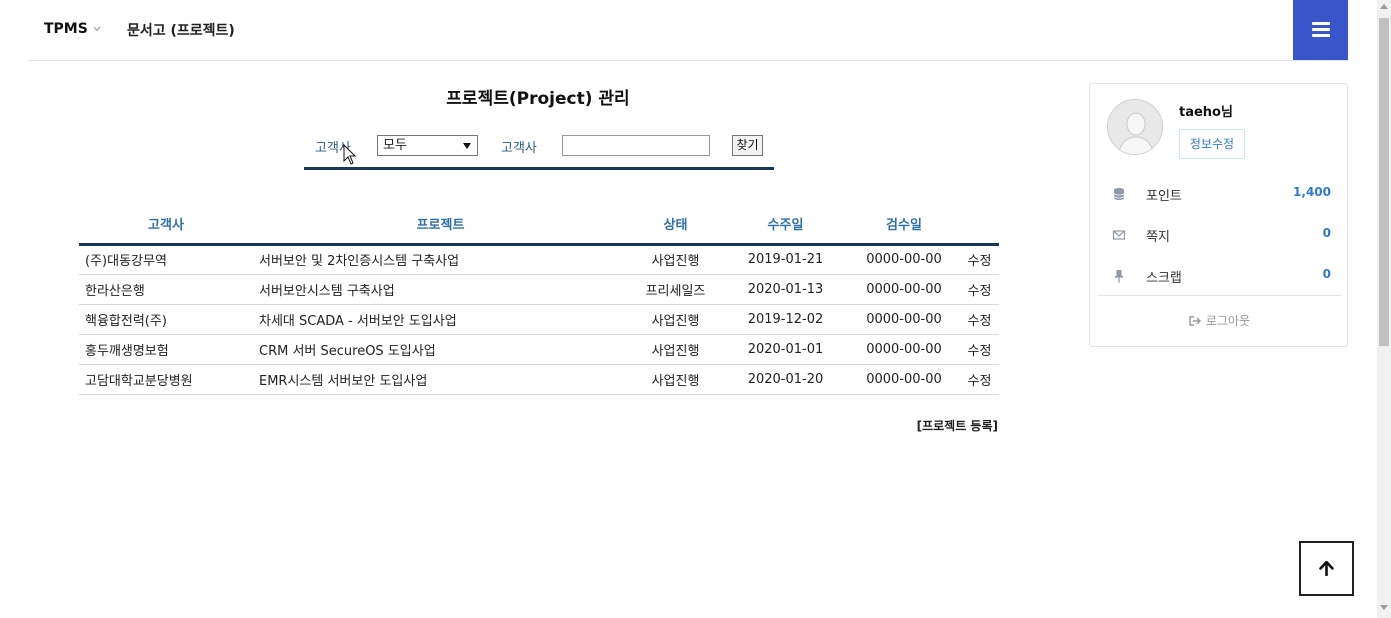 Image resolution: width=1391 pixels, height=618 pixels. I want to click on breadcrumb: 문서고 (프로젝트), so click(181, 30).